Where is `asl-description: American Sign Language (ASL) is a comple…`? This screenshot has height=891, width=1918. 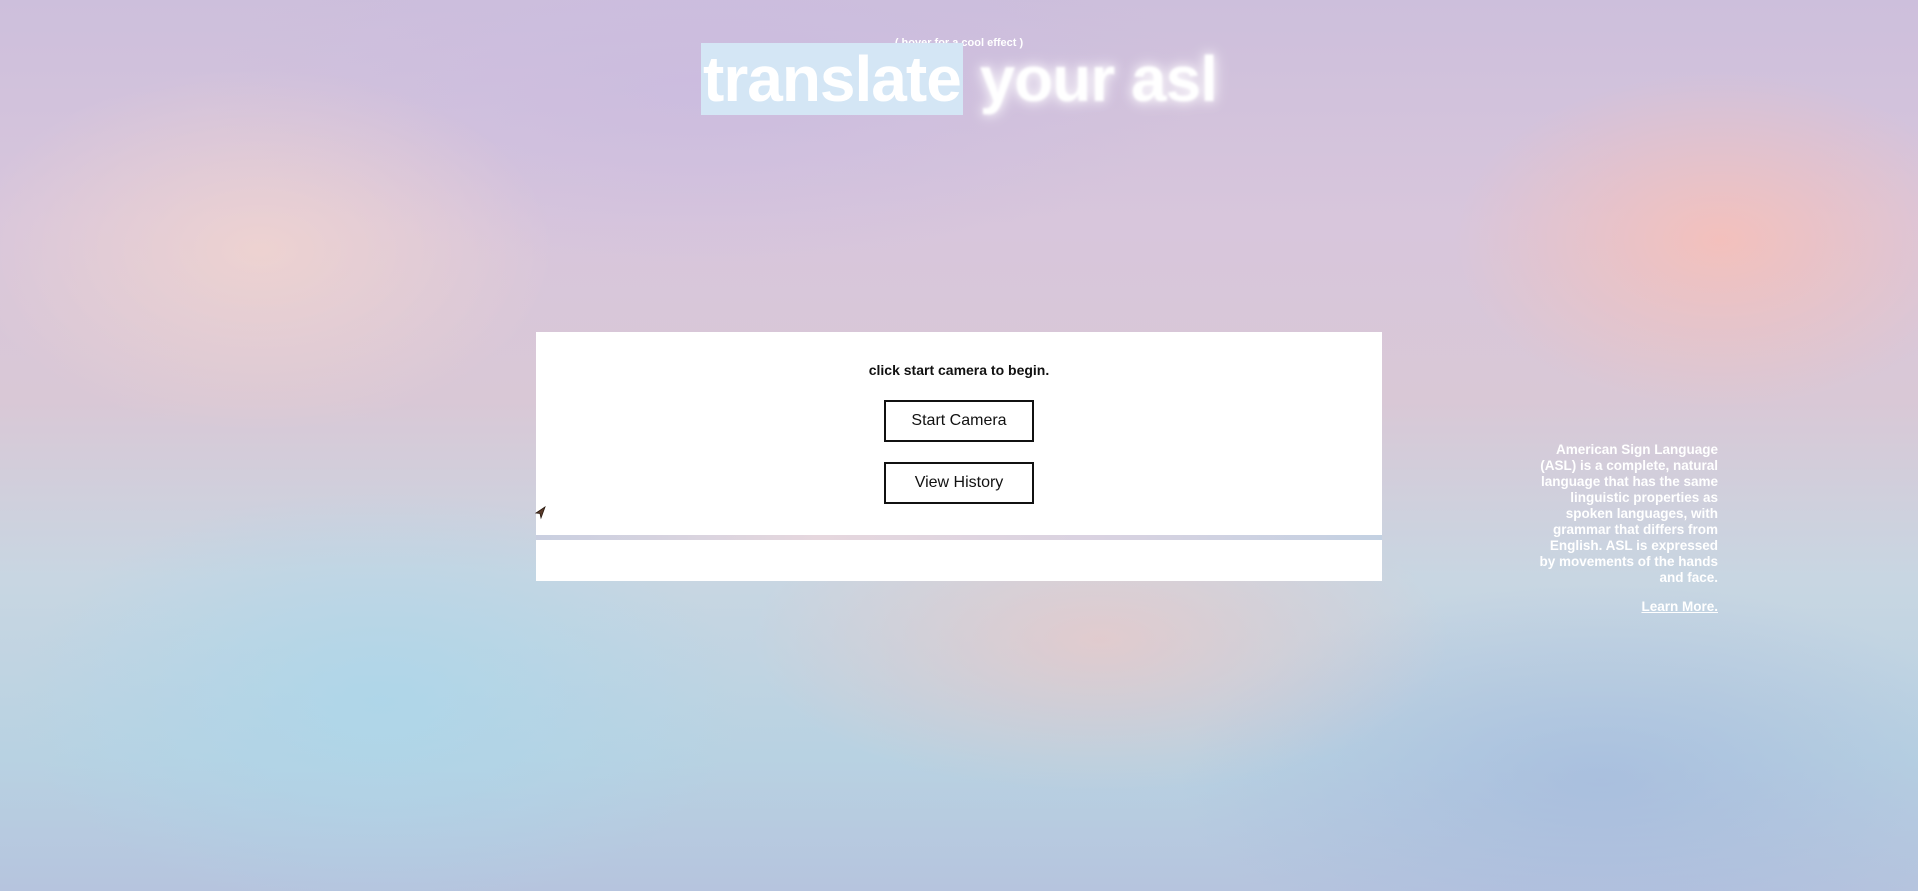 asl-description: American Sign Language (ASL) is a comple… is located at coordinates (1628, 513).